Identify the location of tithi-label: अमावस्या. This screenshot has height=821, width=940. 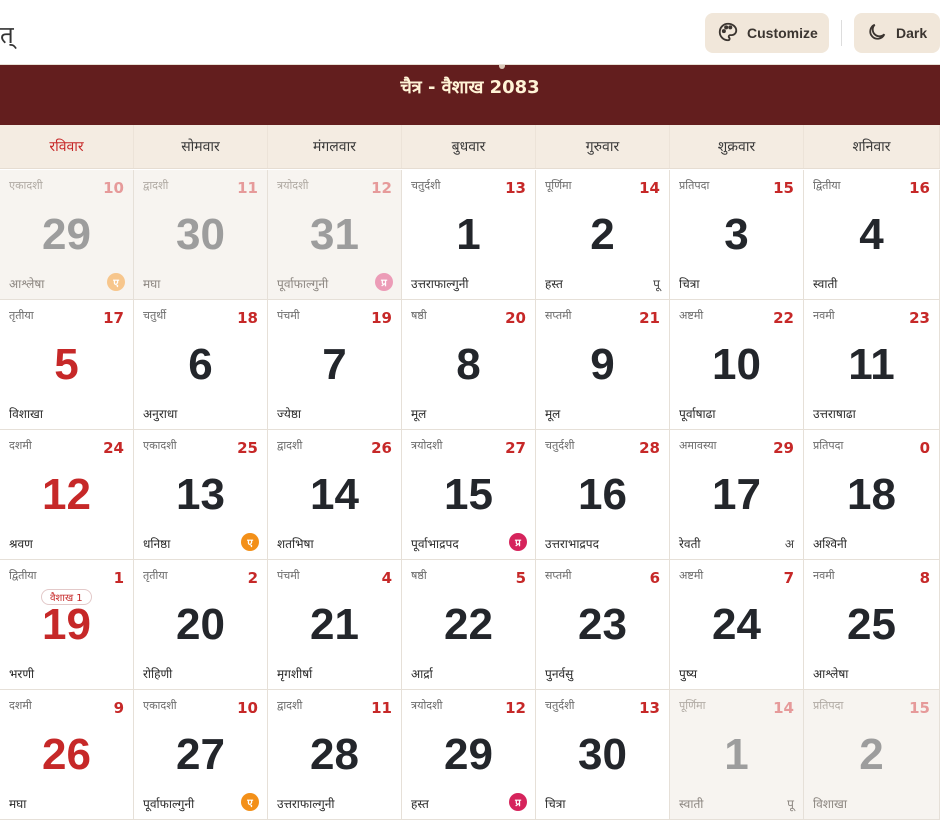
(698, 445).